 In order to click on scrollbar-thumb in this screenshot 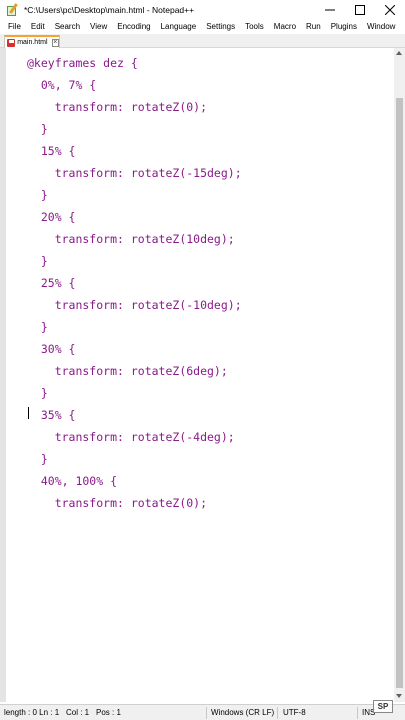, I will do `click(399, 393)`.